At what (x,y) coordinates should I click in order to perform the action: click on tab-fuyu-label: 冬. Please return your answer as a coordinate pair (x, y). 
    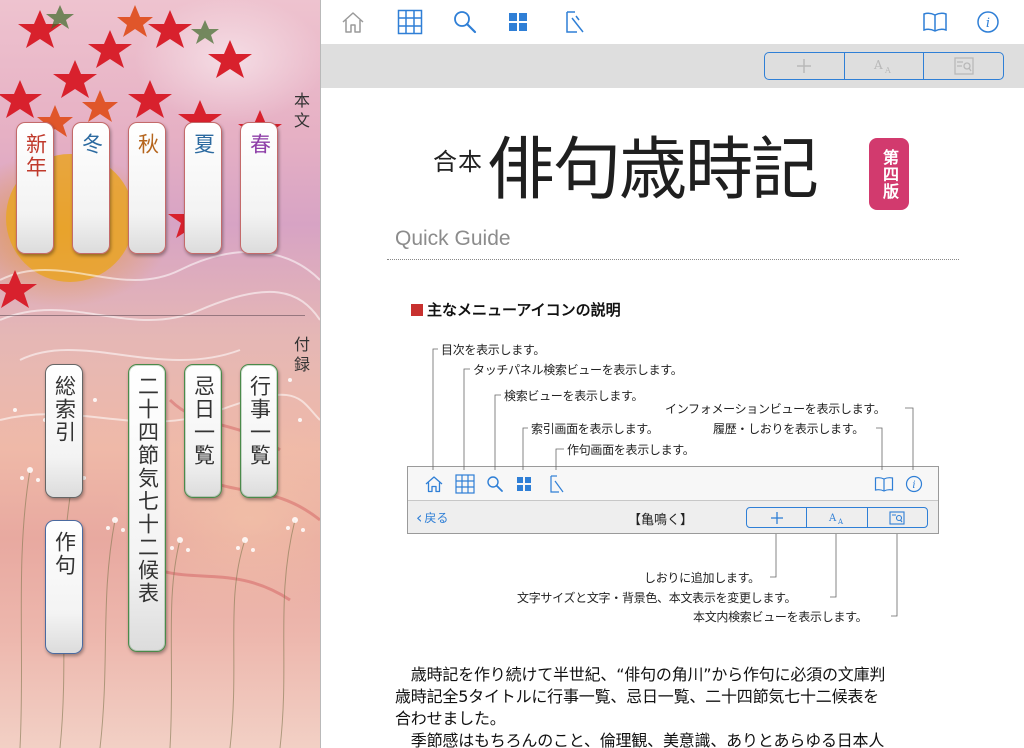
    Looking at the image, I should click on (91, 144).